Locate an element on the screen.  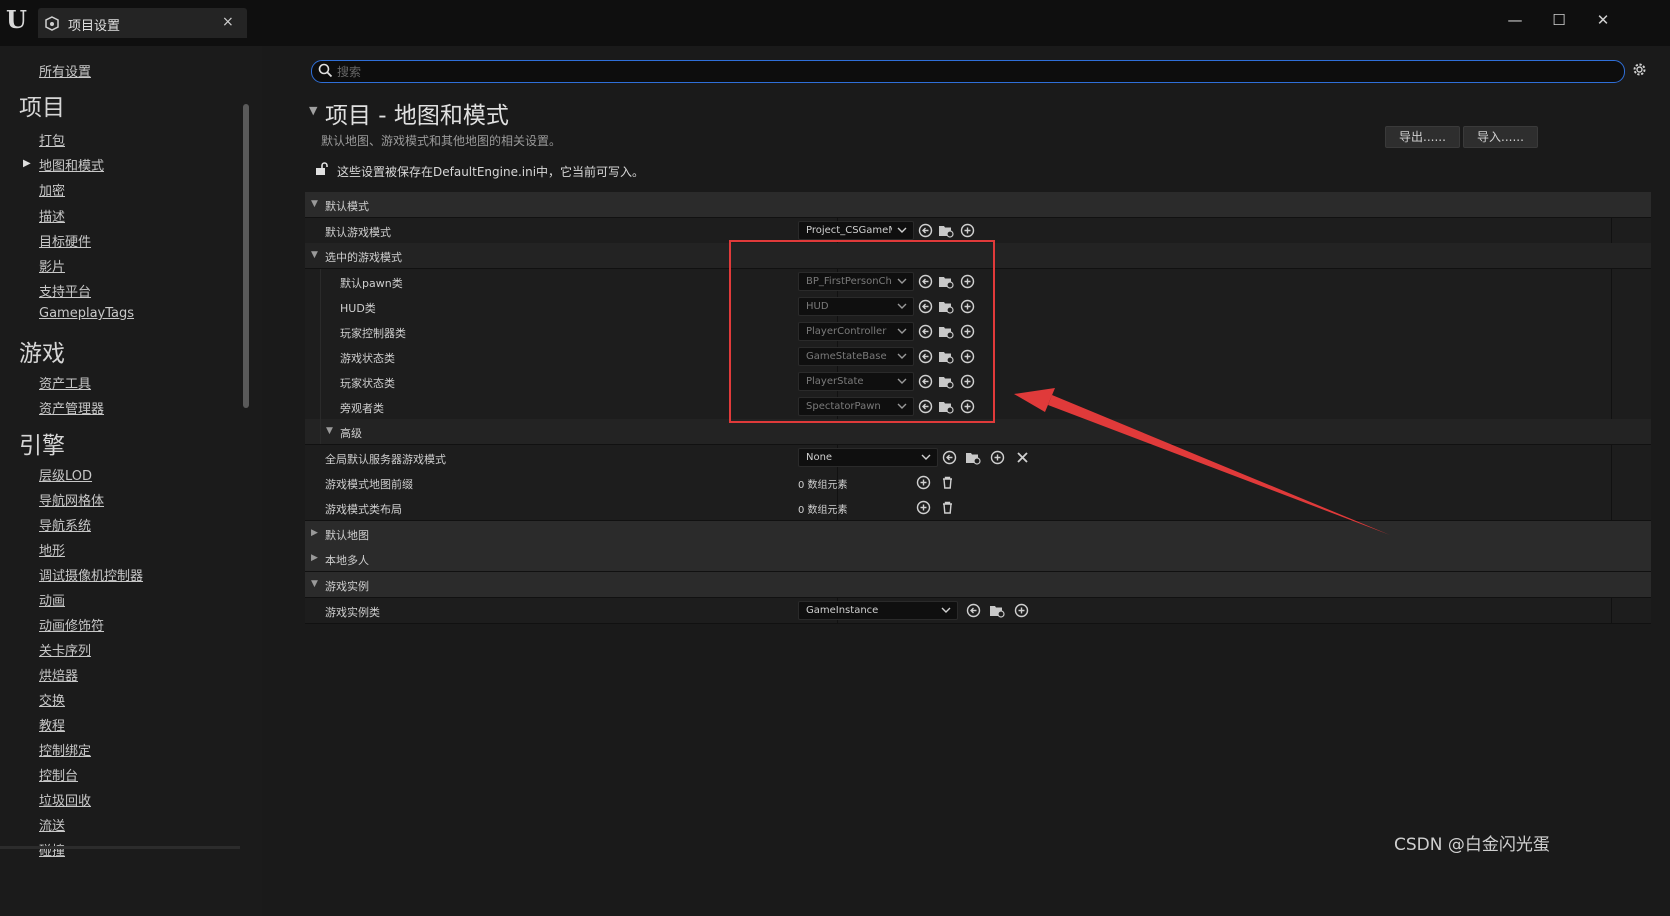
combo-value: GameInstance is located at coordinates (842, 610).